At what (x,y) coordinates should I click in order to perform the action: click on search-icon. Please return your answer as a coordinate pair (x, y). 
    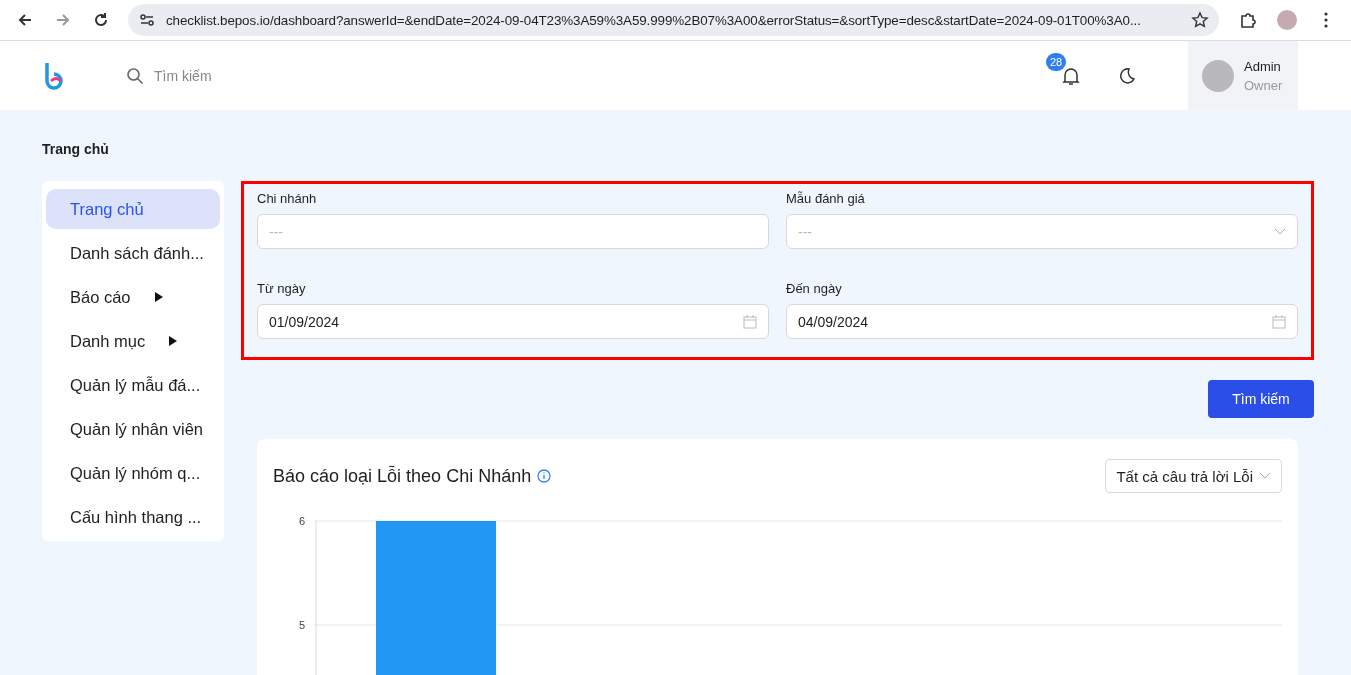
    Looking at the image, I should click on (135, 75).